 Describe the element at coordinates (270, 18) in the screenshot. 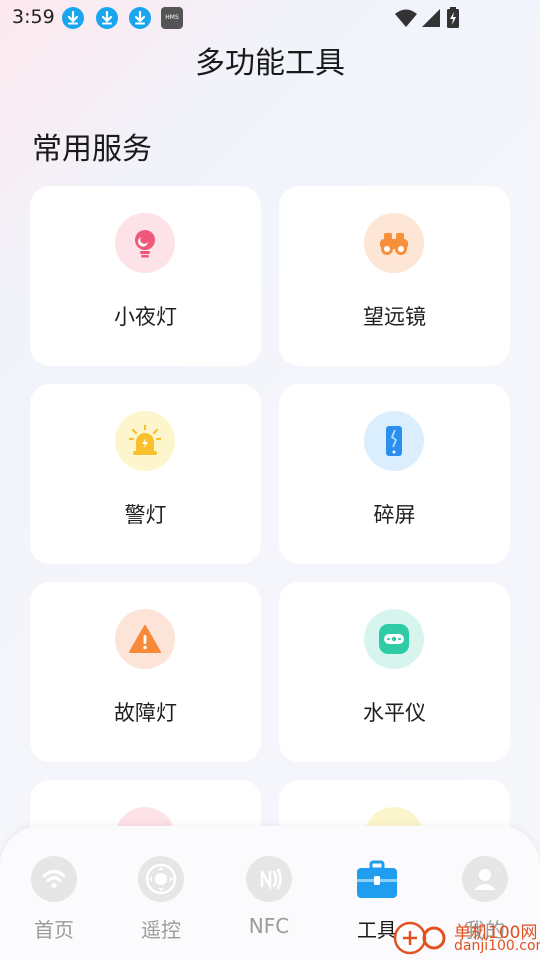

I see `status-bar: 3:59 HMS` at that location.